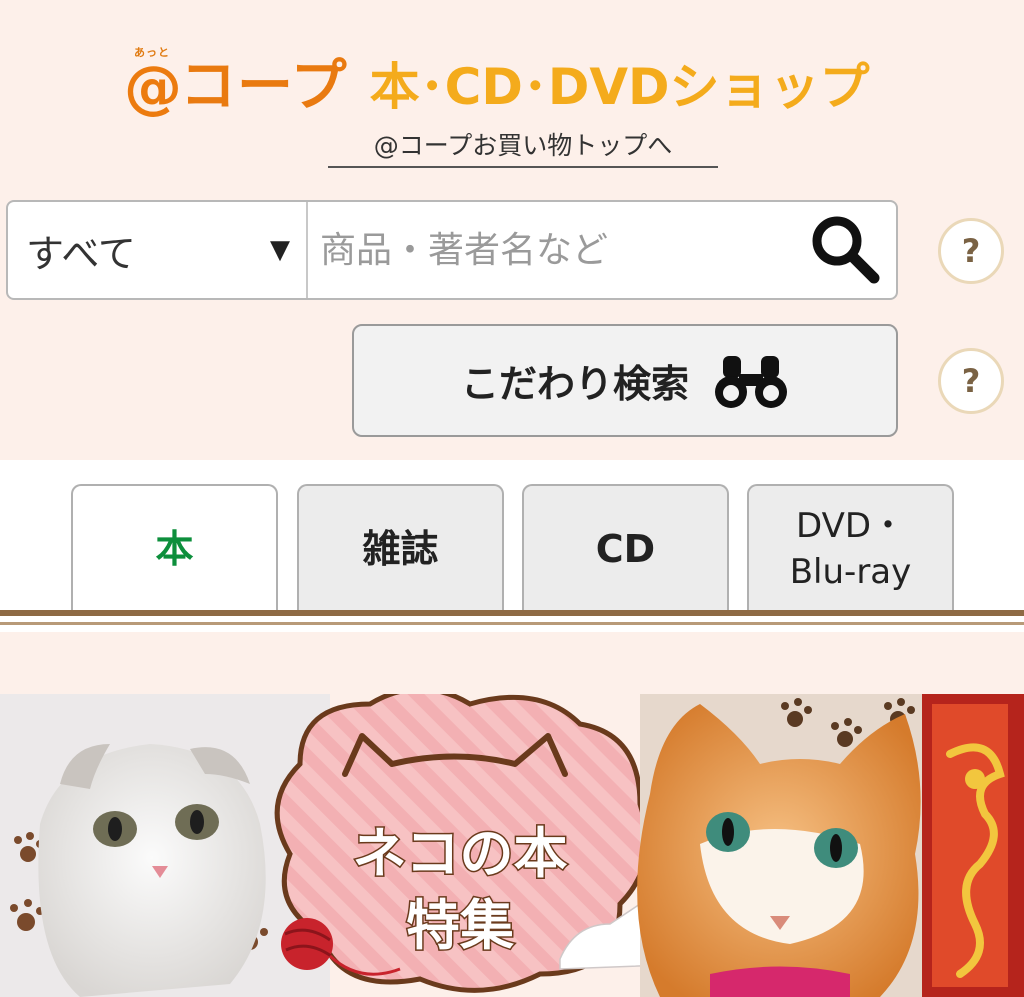  What do you see at coordinates (512, 613) in the screenshot?
I see `tab-divider` at bounding box center [512, 613].